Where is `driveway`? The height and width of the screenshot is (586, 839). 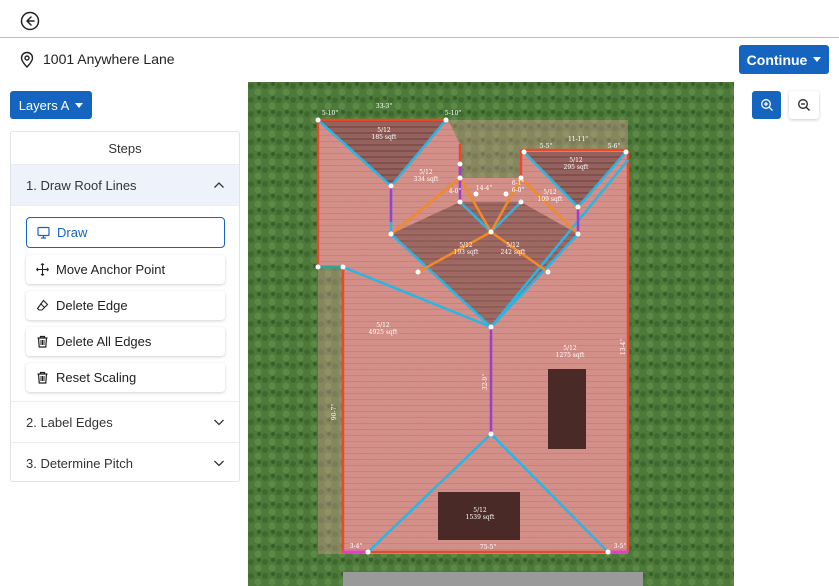
driveway is located at coordinates (493, 579).